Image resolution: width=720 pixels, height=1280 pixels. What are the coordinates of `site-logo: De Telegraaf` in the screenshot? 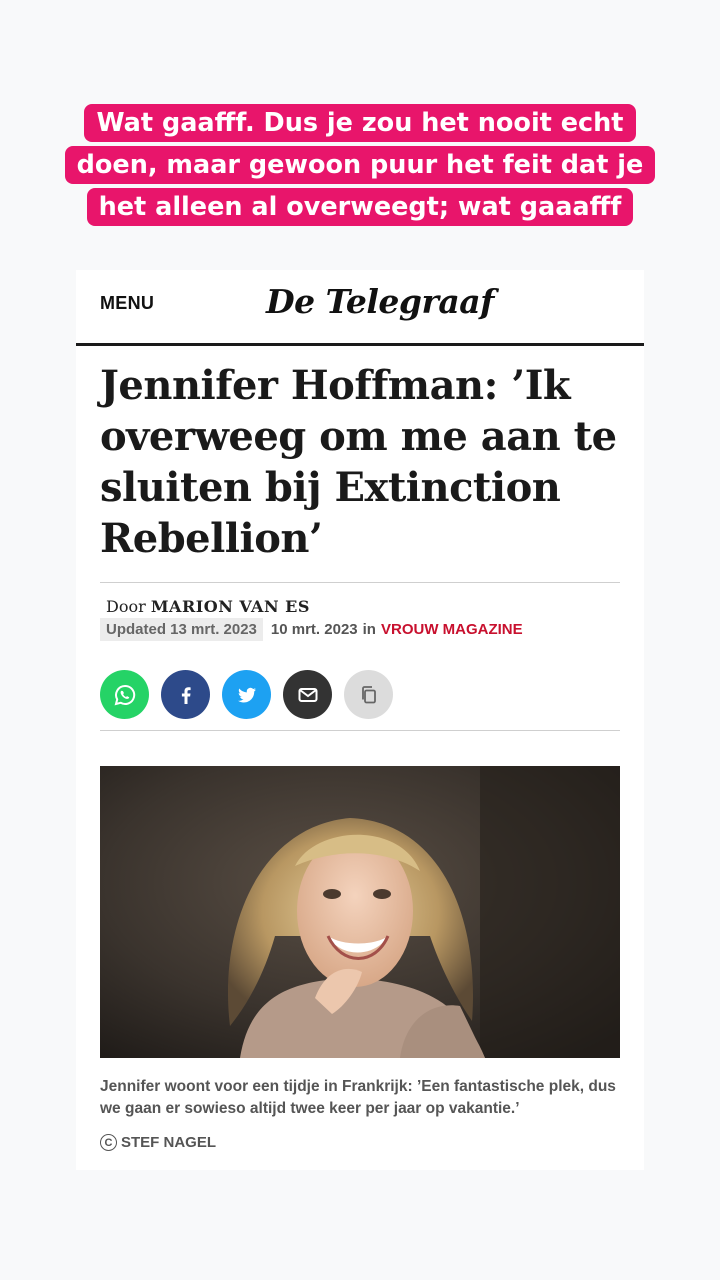 It's located at (380, 301).